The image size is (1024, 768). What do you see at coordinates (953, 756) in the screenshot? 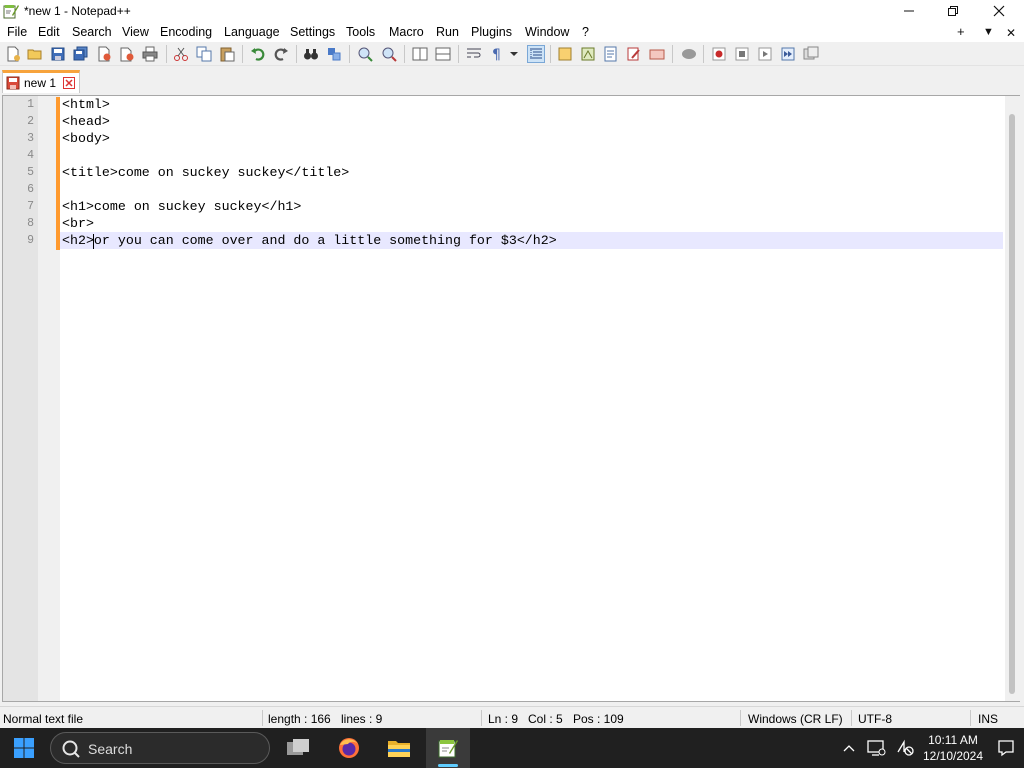
I see `clock-date: 12/10/2024` at bounding box center [953, 756].